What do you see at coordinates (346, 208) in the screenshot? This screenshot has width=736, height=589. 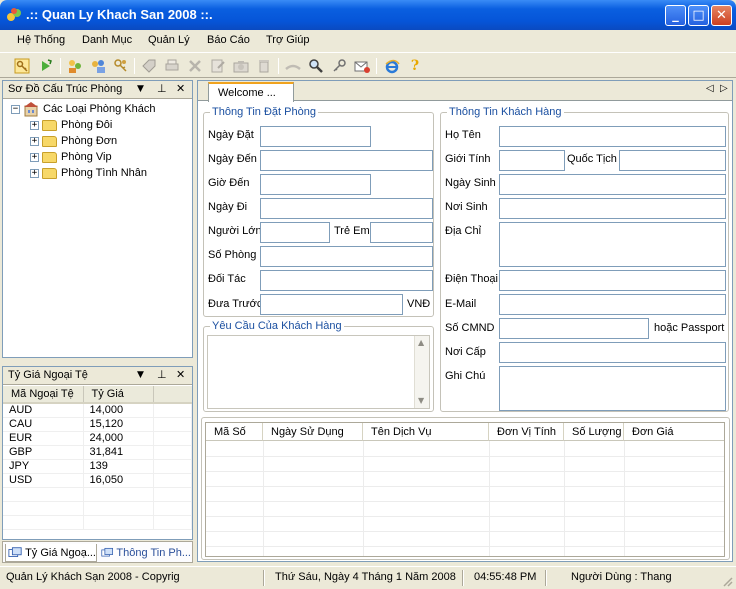 I see `ngay-di-input` at bounding box center [346, 208].